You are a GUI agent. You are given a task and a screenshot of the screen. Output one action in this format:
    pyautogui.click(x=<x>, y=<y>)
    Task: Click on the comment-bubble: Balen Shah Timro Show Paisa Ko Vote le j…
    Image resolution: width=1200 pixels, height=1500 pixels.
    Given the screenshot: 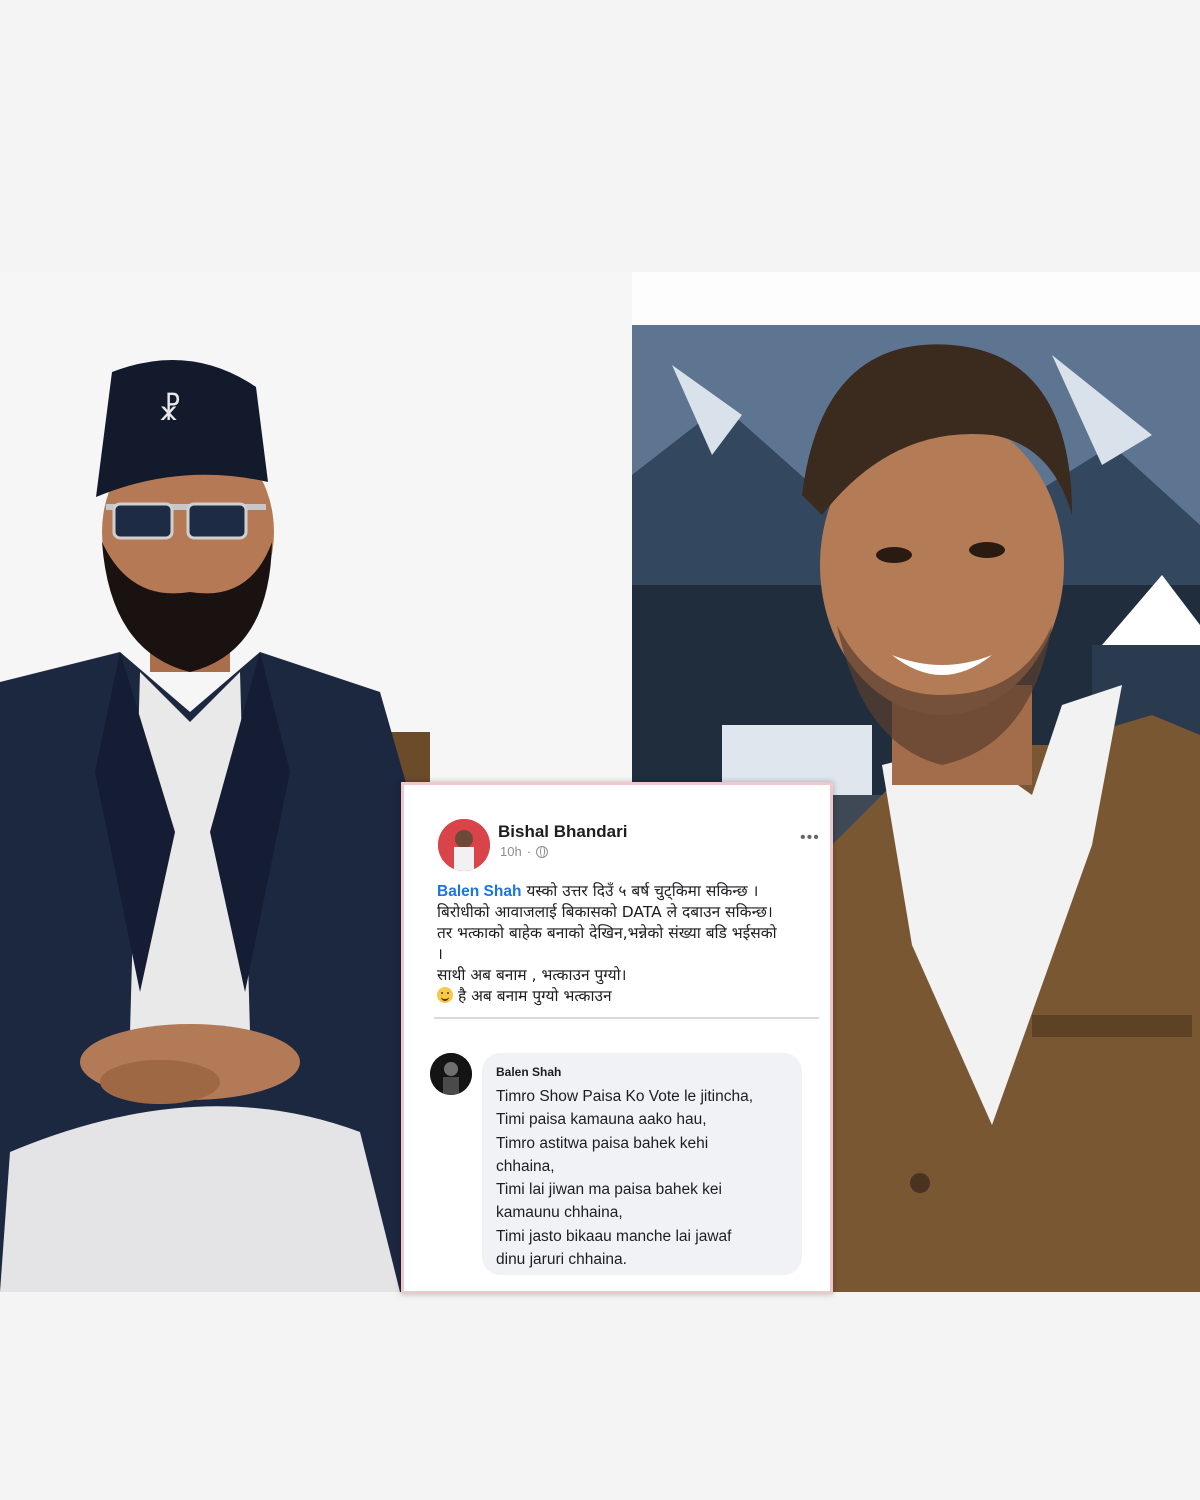 What is the action you would take?
    pyautogui.click(x=642, y=1164)
    